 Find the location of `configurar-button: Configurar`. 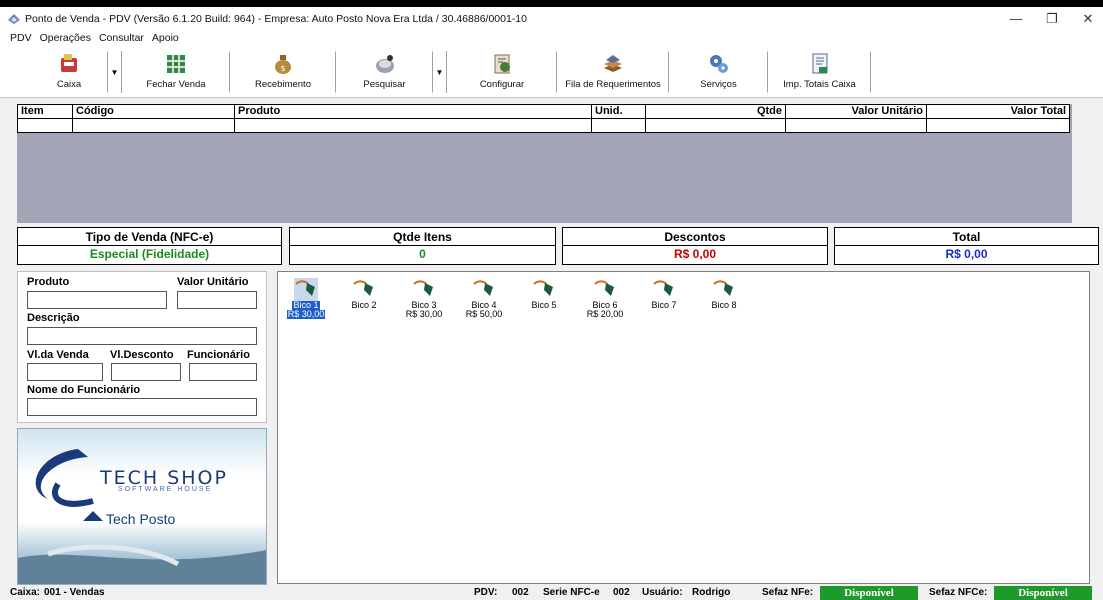

configurar-button: Configurar is located at coordinates (502, 72).